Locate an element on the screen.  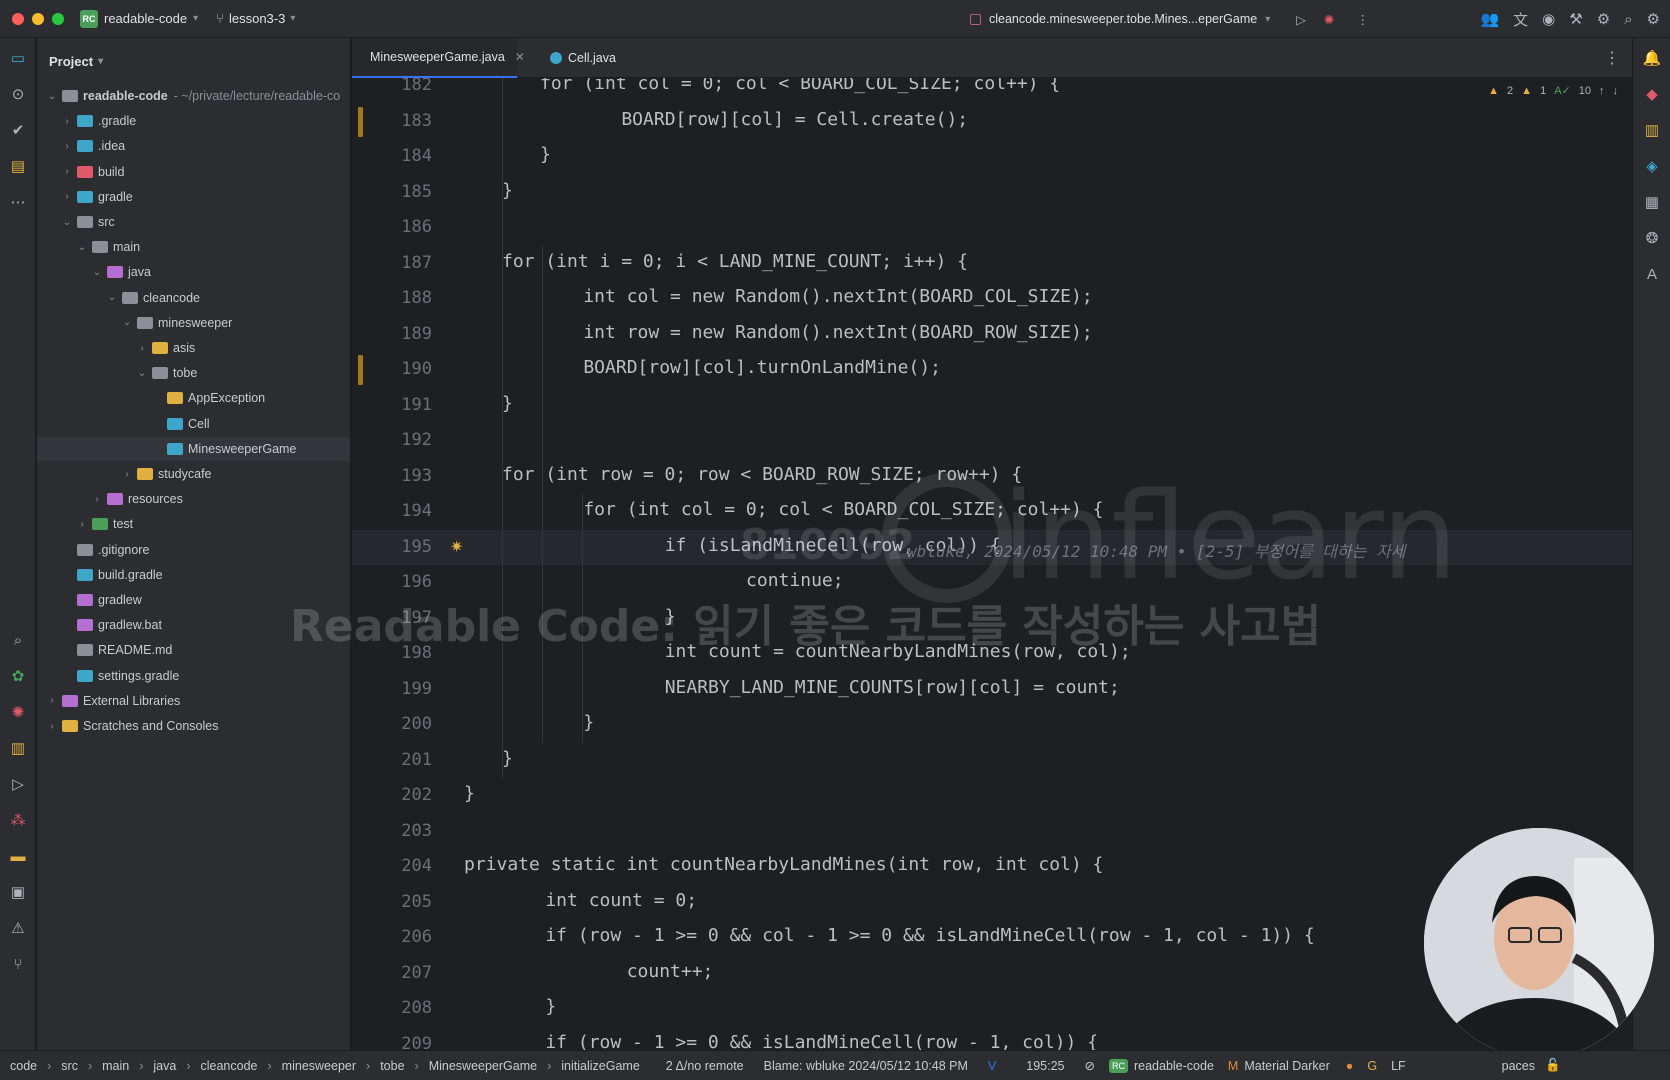
ai-assistant-panel-icon: ◆ is located at coordinates (1652, 94).